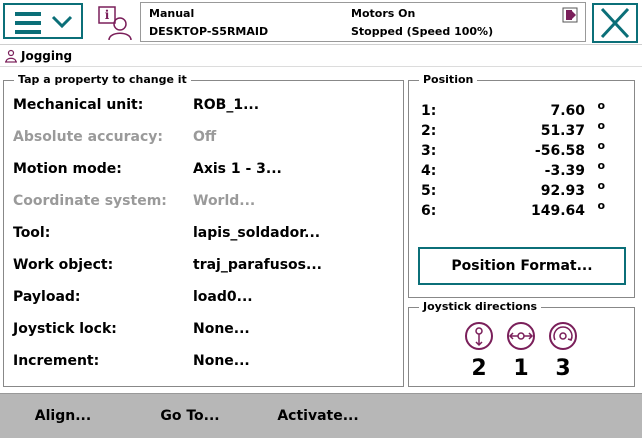 This screenshot has height=438, width=642. Describe the element at coordinates (521, 368) in the screenshot. I see `joystick-direction-number: 1` at that location.